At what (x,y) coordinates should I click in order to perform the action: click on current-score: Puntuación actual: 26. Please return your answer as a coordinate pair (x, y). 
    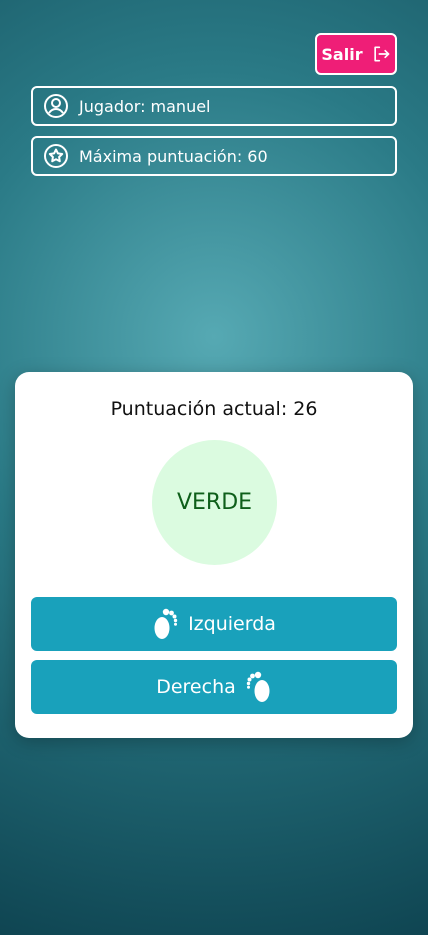
    Looking at the image, I should click on (214, 409).